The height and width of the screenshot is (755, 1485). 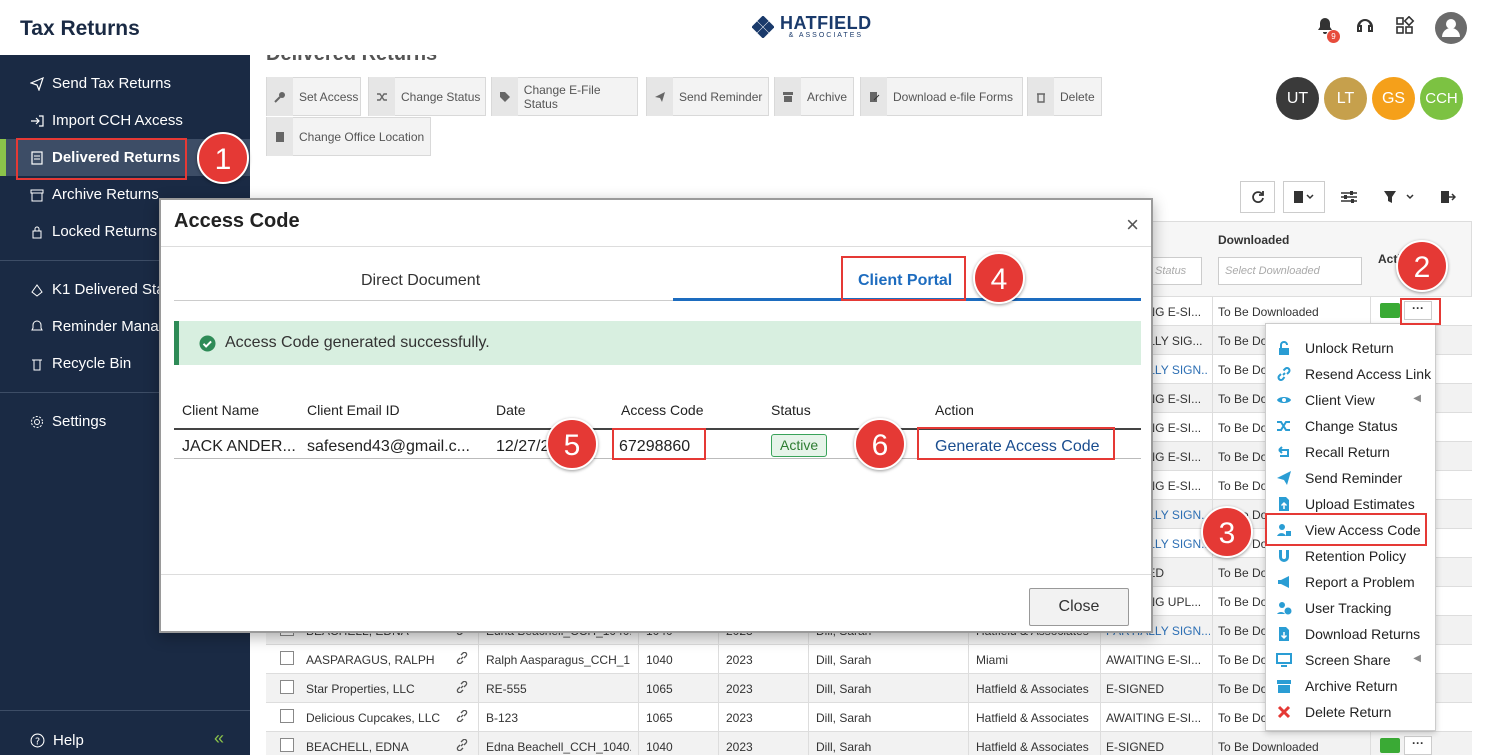 I want to click on gear-icon, so click(x=37, y=421).